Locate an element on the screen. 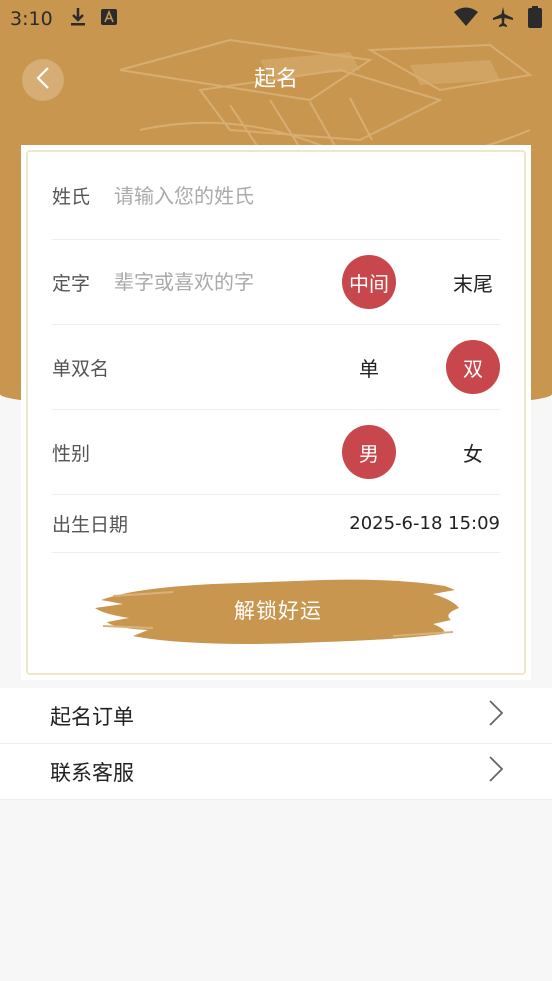  gender-label: 性别 is located at coordinates (71, 453).